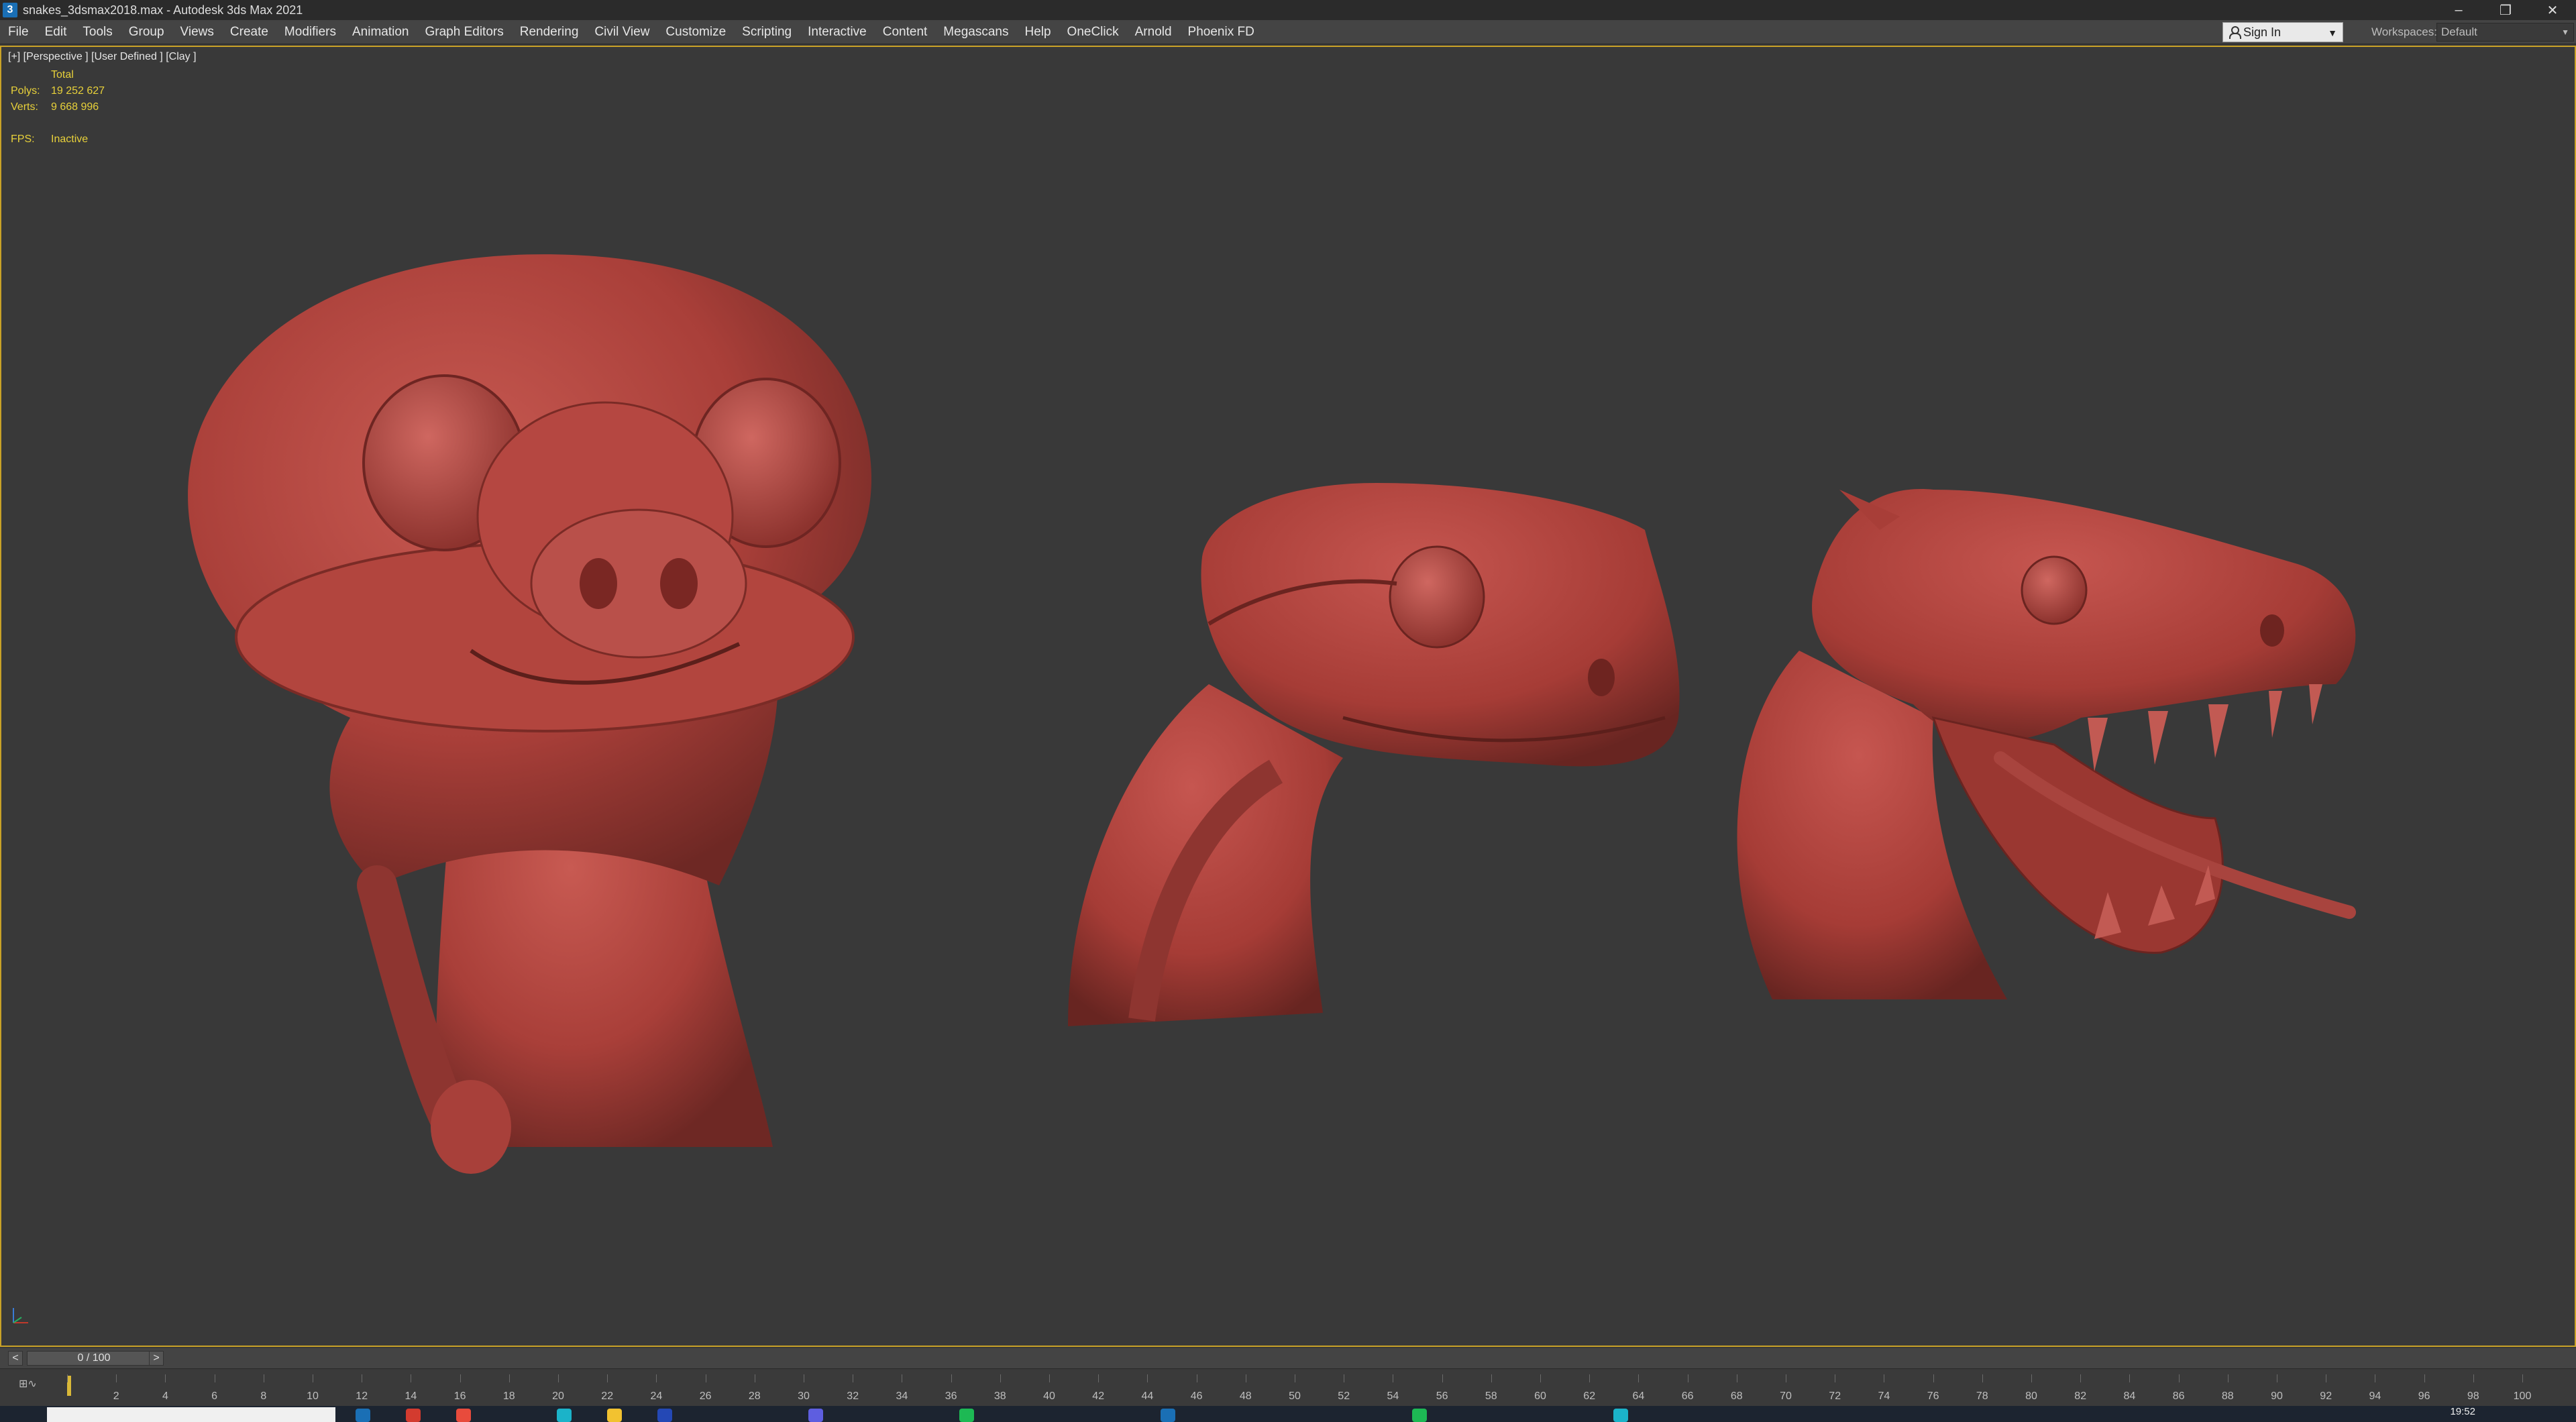 The width and height of the screenshot is (2576, 1422). What do you see at coordinates (2277, 1396) in the screenshot?
I see `frame-tick-label: 90` at bounding box center [2277, 1396].